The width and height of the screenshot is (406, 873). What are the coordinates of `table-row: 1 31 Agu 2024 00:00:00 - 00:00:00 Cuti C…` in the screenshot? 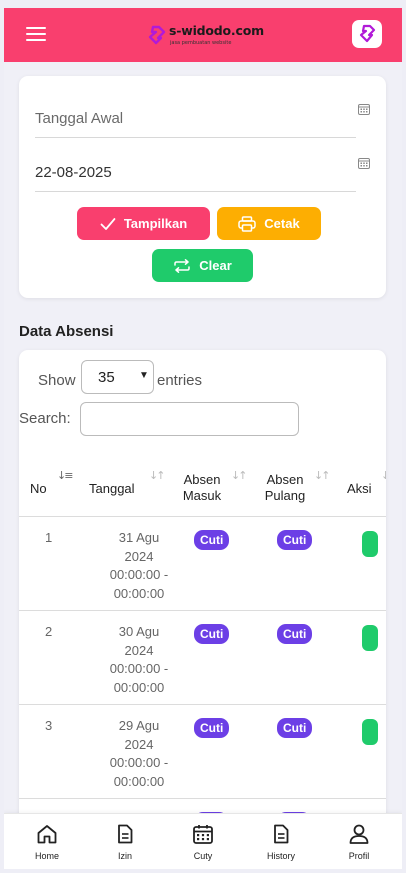 It's located at (202, 564).